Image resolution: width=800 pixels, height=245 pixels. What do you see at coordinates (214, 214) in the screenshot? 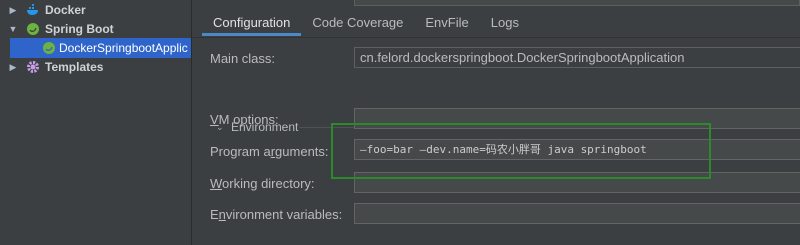
I see `label-text: E` at bounding box center [214, 214].